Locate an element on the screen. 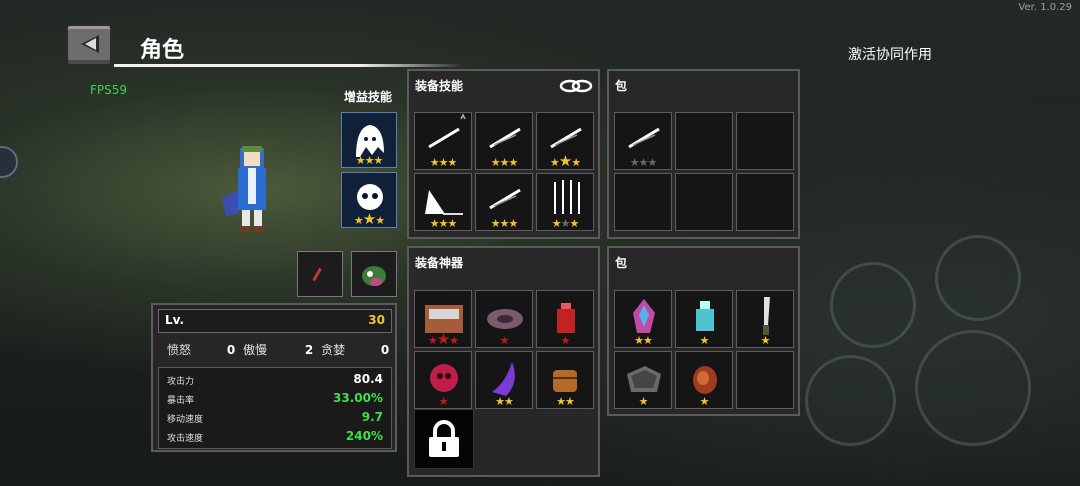 The image size is (1080, 486). skills-bag-panel: 包 ★★★ is located at coordinates (703, 154).